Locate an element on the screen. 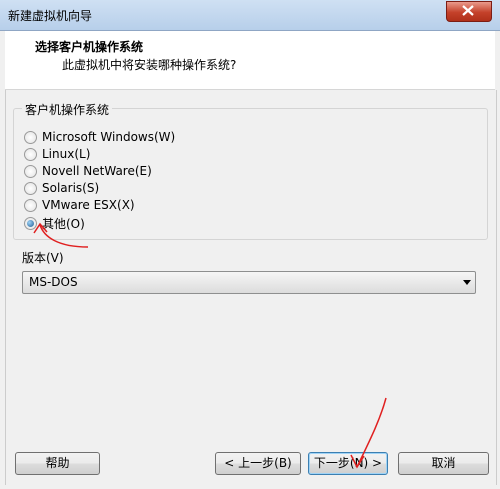 The height and width of the screenshot is (489, 500). radio-option-windows: Microsoft Windows(W) is located at coordinates (99, 137).